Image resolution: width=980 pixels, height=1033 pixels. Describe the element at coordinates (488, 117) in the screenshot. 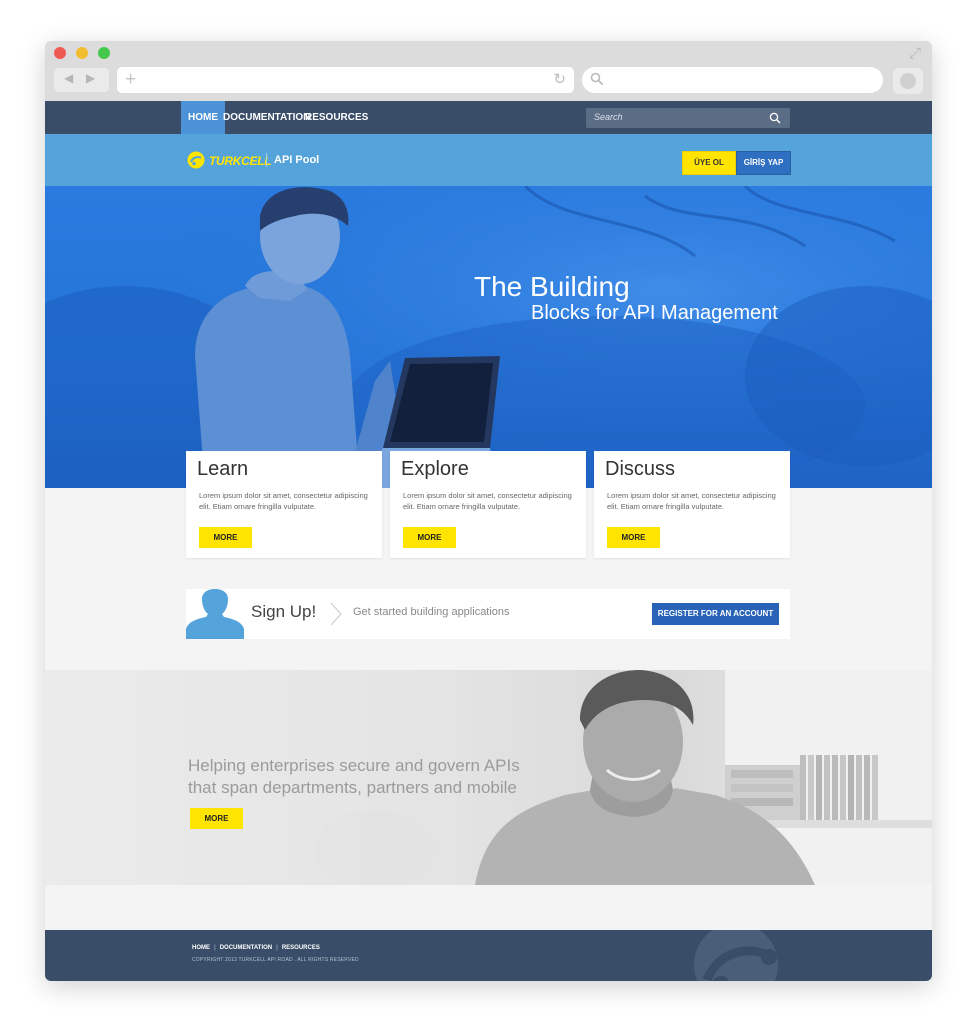

I see `top-navigation: HOME DOCUMENTATION RESOURCES` at that location.